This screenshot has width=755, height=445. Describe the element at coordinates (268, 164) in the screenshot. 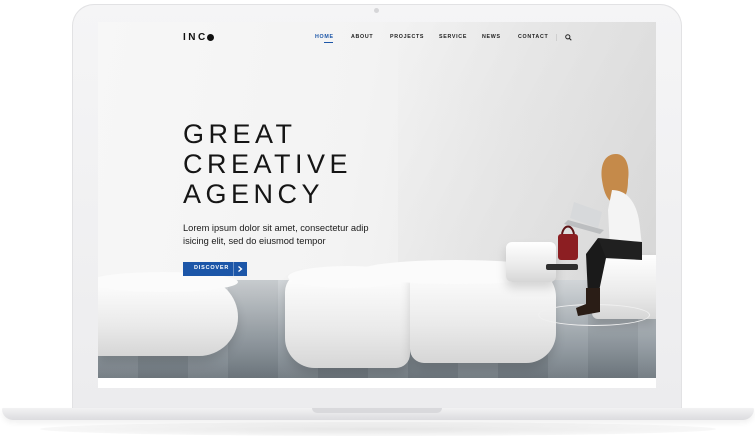

I see `hero-title: GREAT CREATIVE AGENCY` at that location.